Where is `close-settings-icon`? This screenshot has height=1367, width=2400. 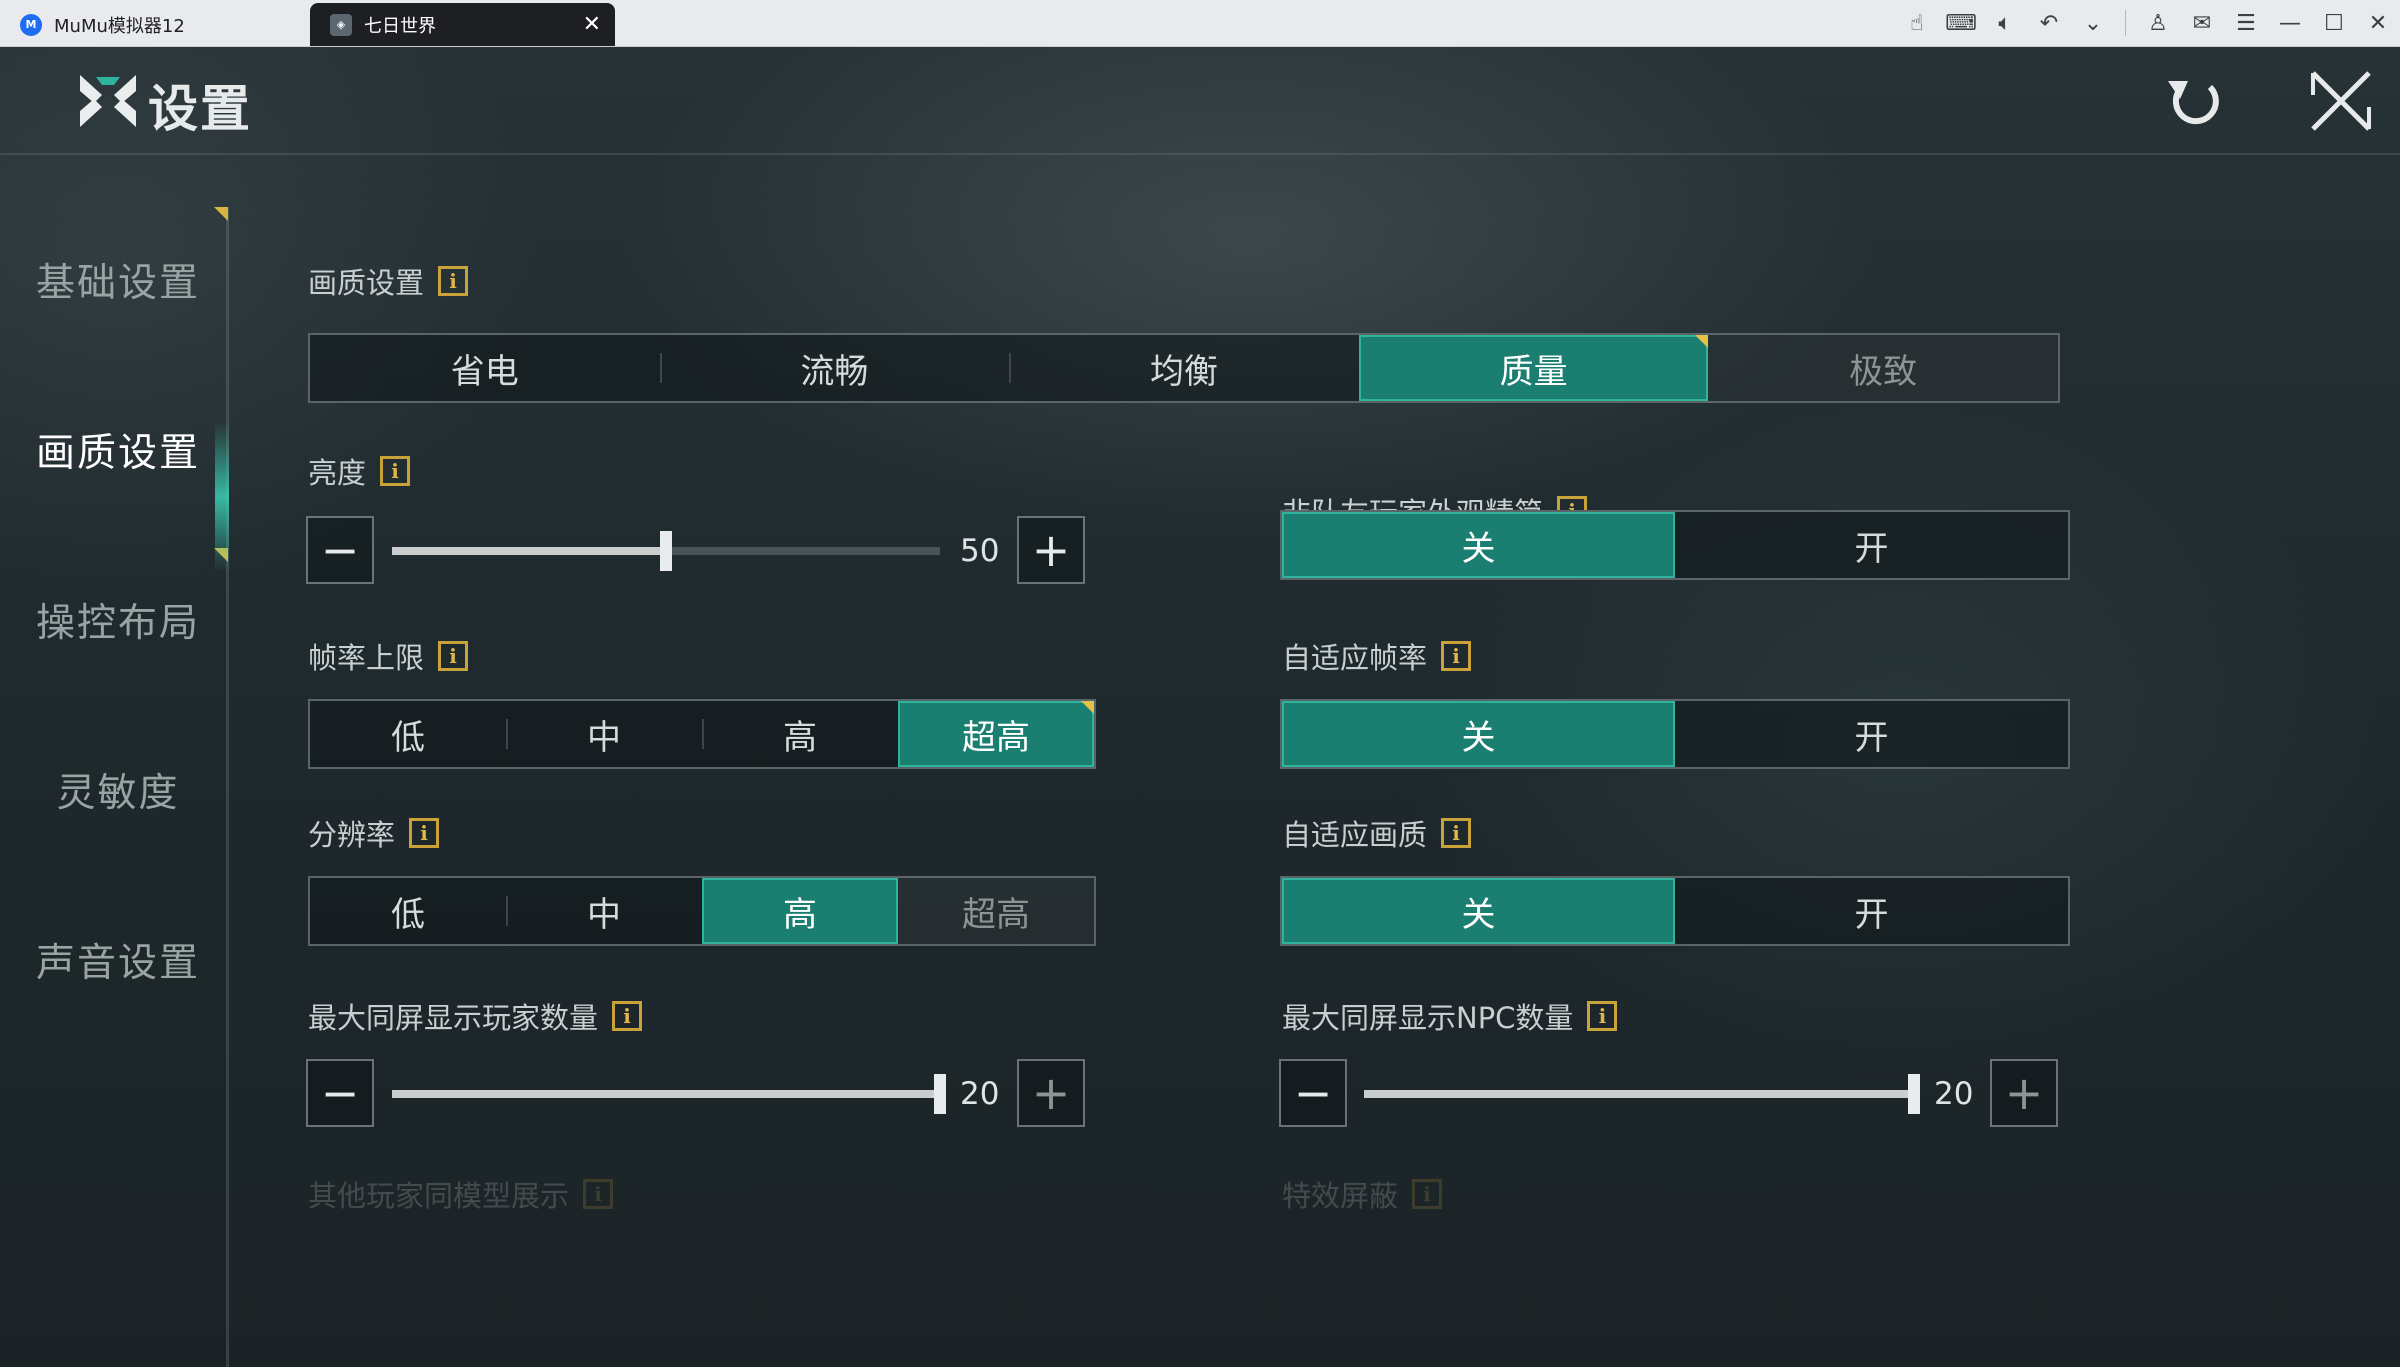 close-settings-icon is located at coordinates (2341, 101).